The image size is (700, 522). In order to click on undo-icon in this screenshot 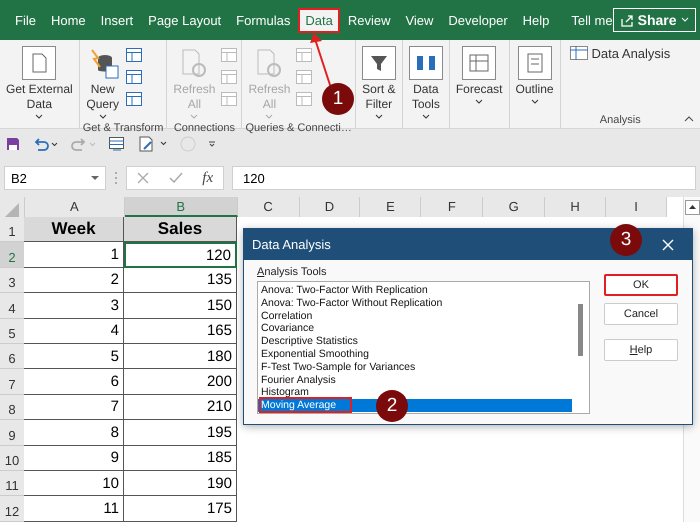, I will do `click(45, 144)`.